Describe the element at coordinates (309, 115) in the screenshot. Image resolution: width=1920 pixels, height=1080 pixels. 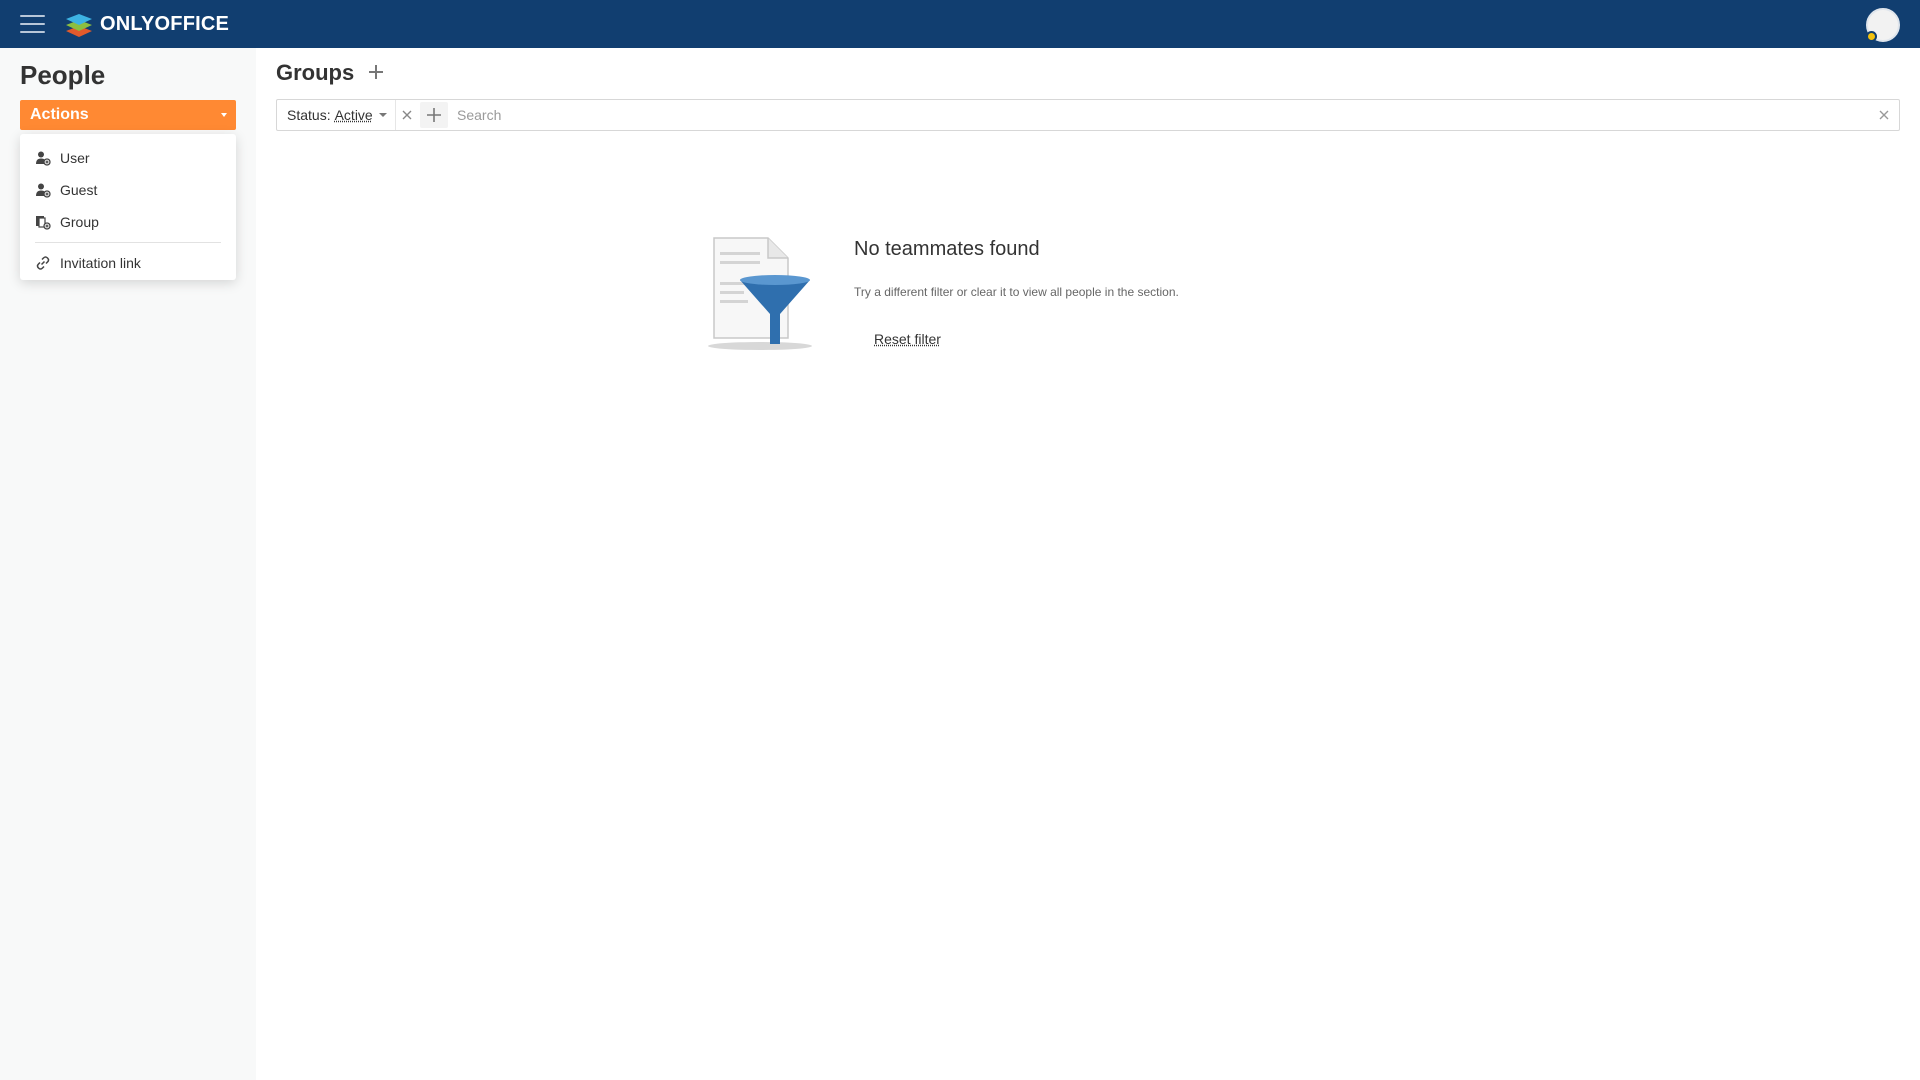
I see `status-filter-label: Status:` at that location.